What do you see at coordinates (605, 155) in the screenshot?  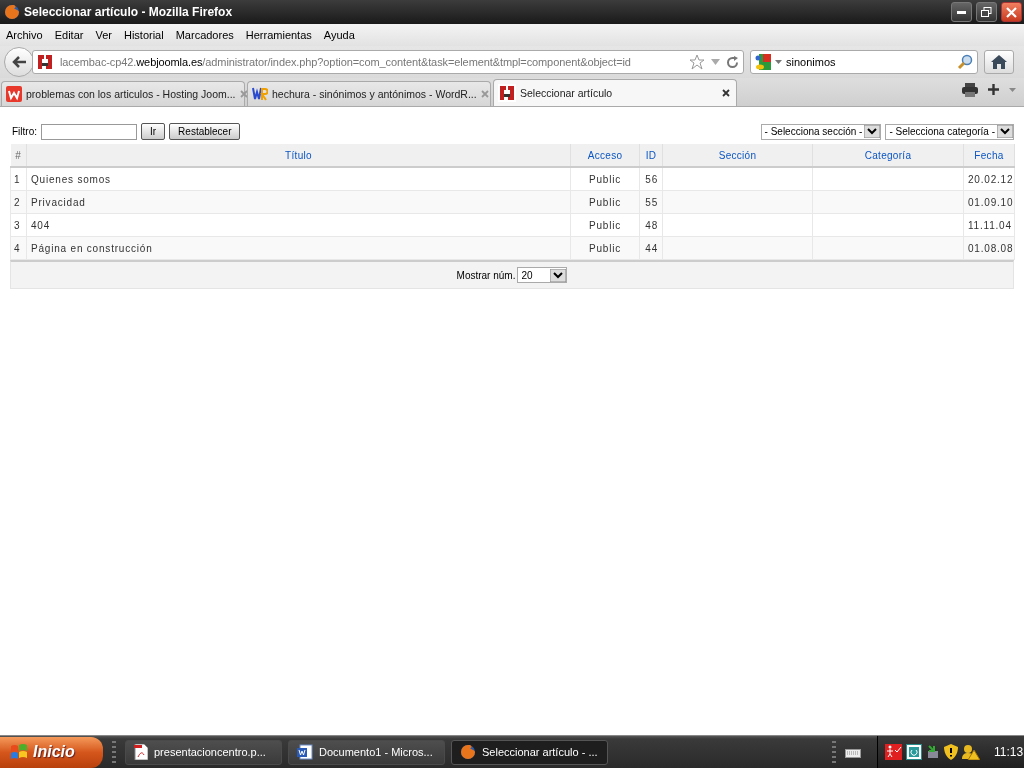 I see `column-header: Acceso` at bounding box center [605, 155].